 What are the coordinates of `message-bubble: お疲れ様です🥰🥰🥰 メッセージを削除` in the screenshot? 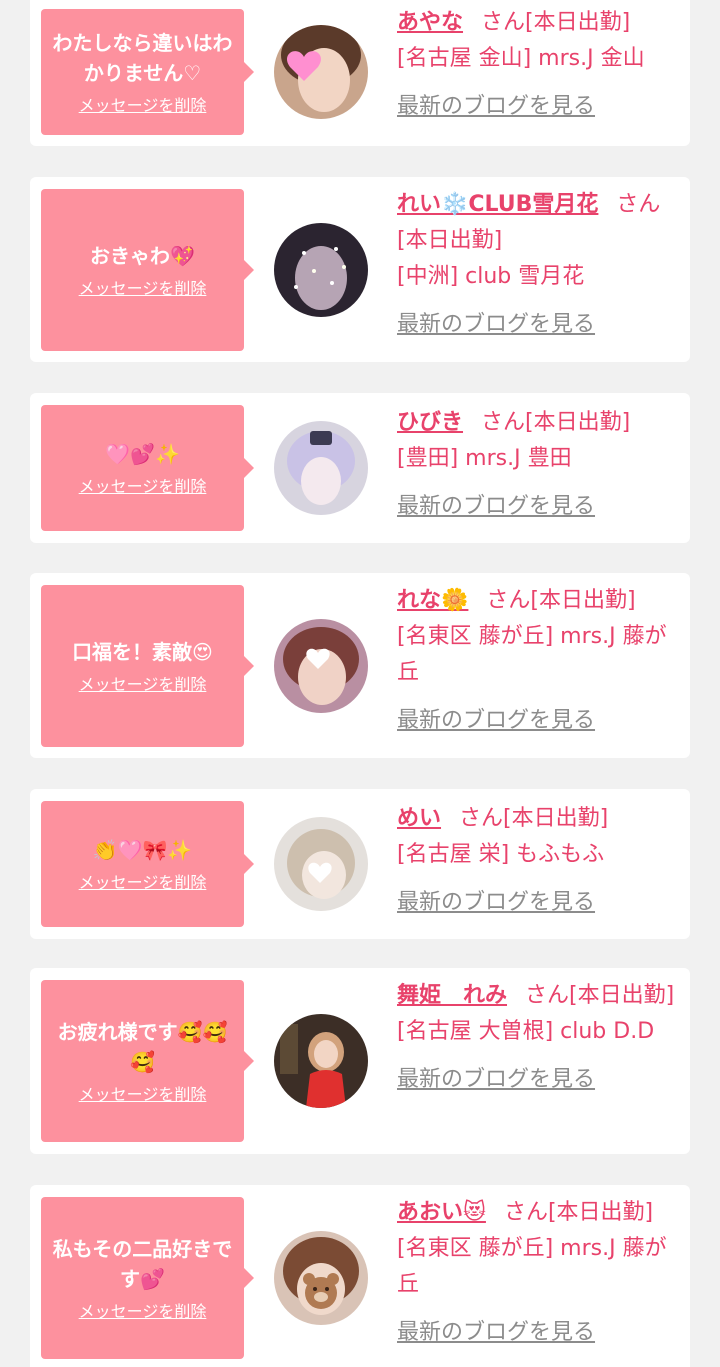 It's located at (147, 1061).